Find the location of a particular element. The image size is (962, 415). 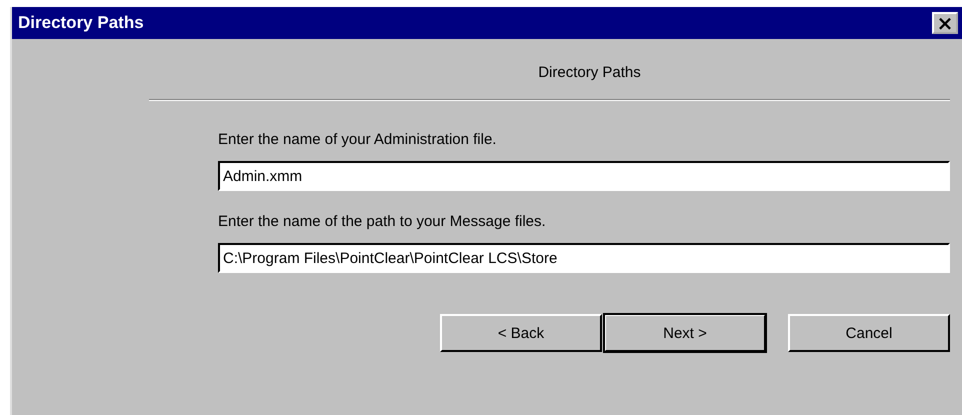

wizard-button: Cancel is located at coordinates (869, 333).